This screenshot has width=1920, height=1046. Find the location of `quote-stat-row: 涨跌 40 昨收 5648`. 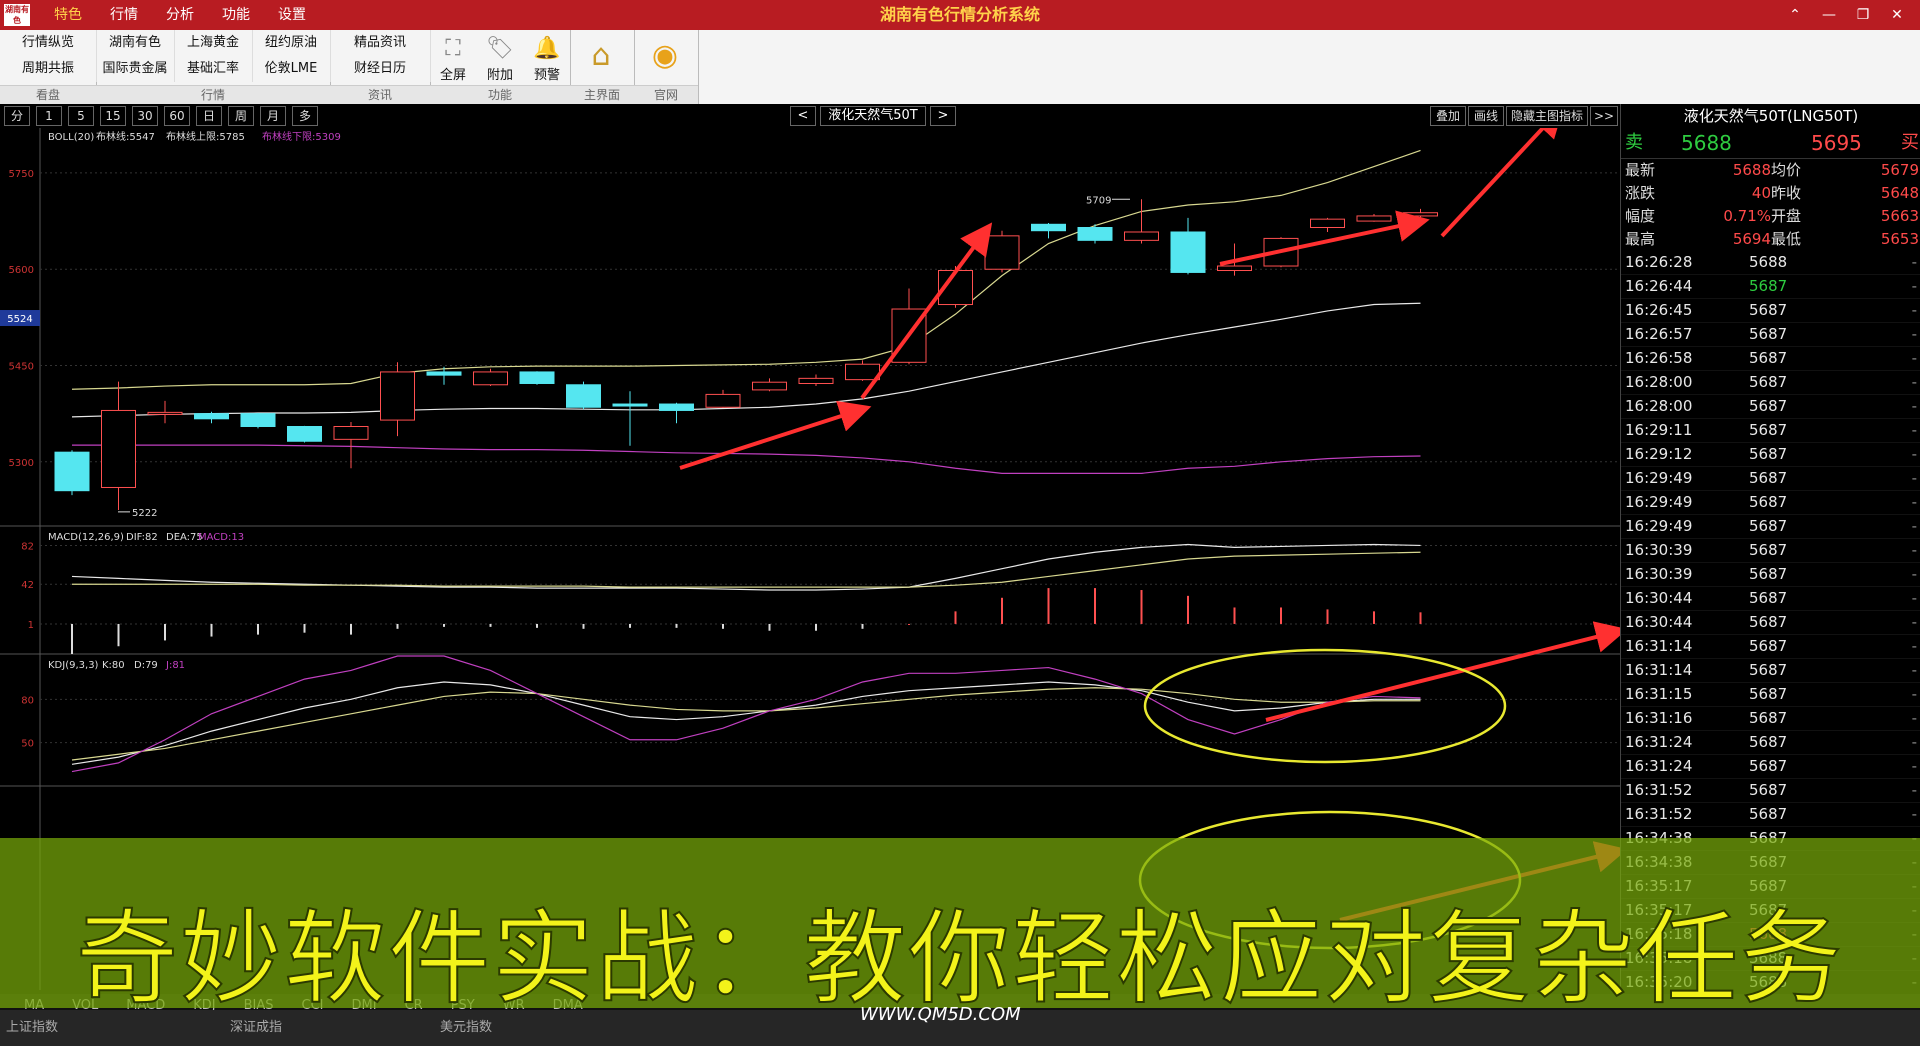

quote-stat-row: 涨跌 40 昨收 5648 is located at coordinates (1770, 193).